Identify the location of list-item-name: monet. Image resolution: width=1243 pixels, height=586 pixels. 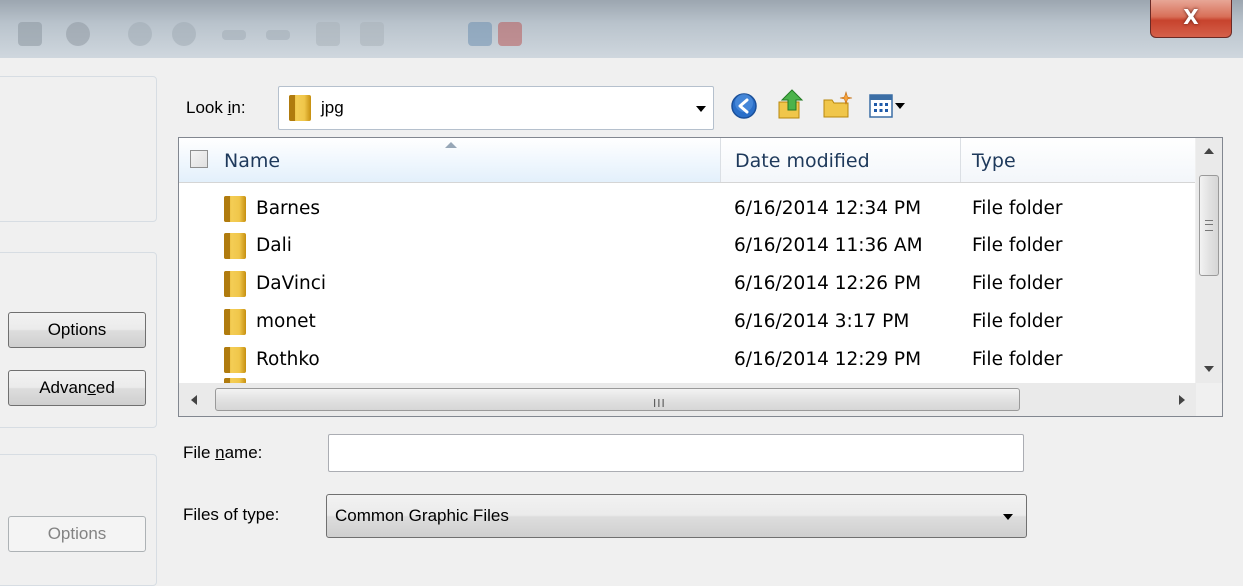
(286, 321).